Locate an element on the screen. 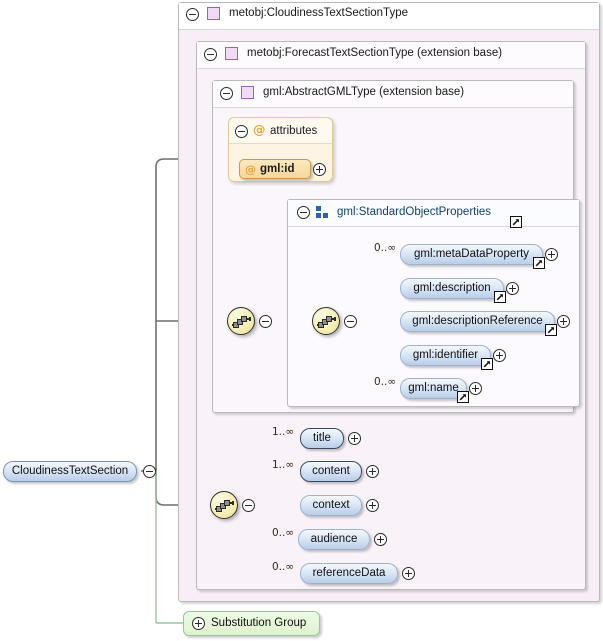  toggle-cloudiness-text-section is located at coordinates (149, 471).